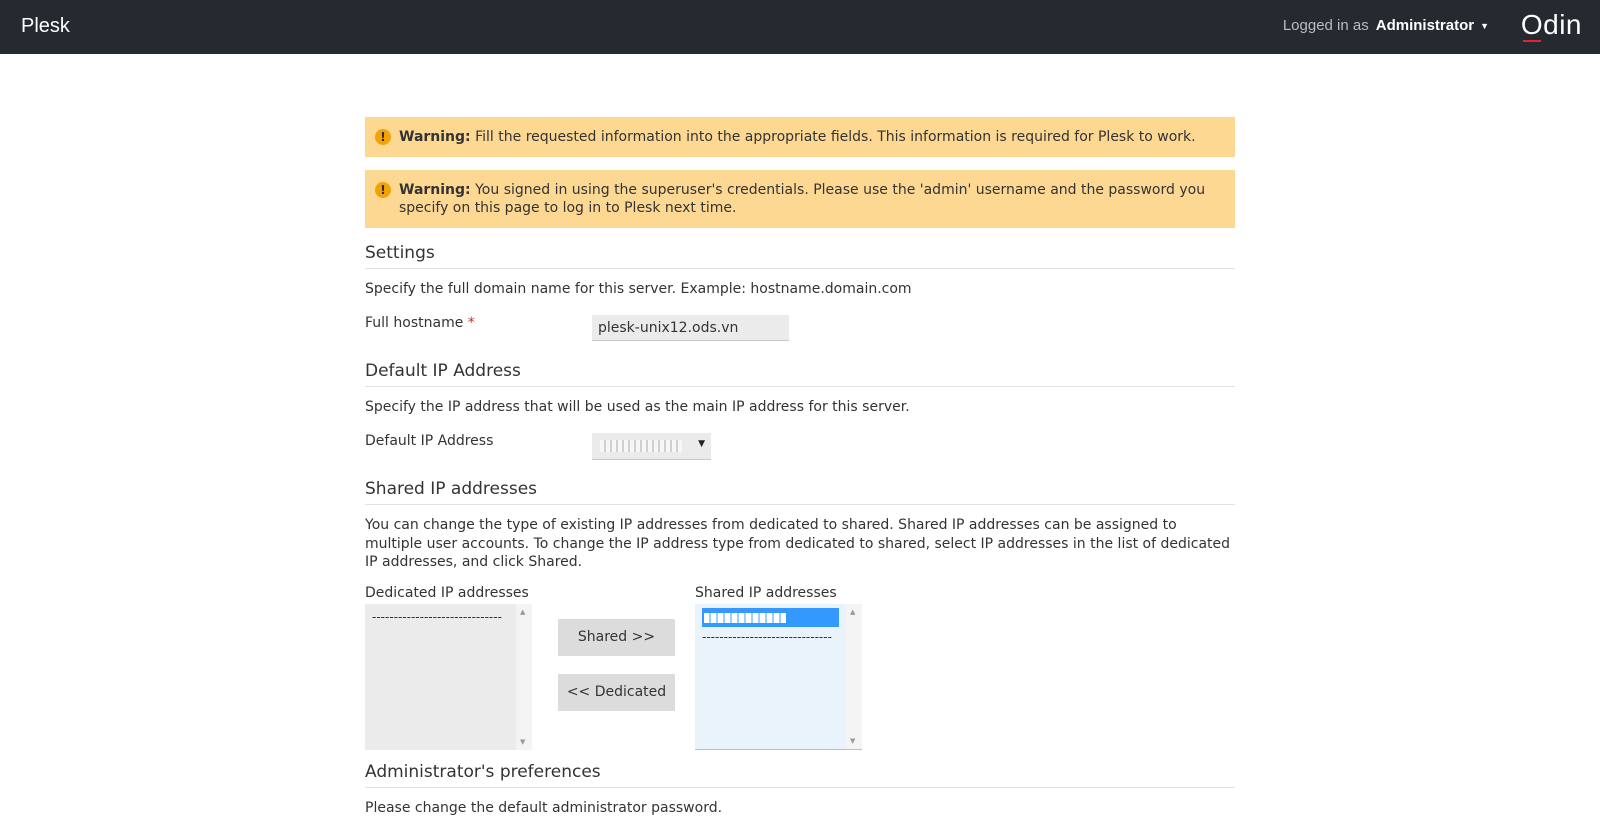 Image resolution: width=1600 pixels, height=816 pixels. I want to click on settings-section-title: Settings, so click(800, 256).